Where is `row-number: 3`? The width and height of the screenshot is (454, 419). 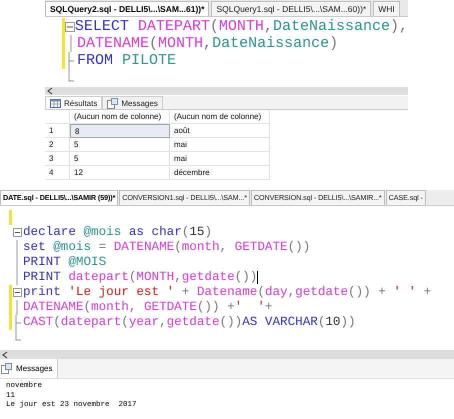
row-number: 3 is located at coordinates (57, 159).